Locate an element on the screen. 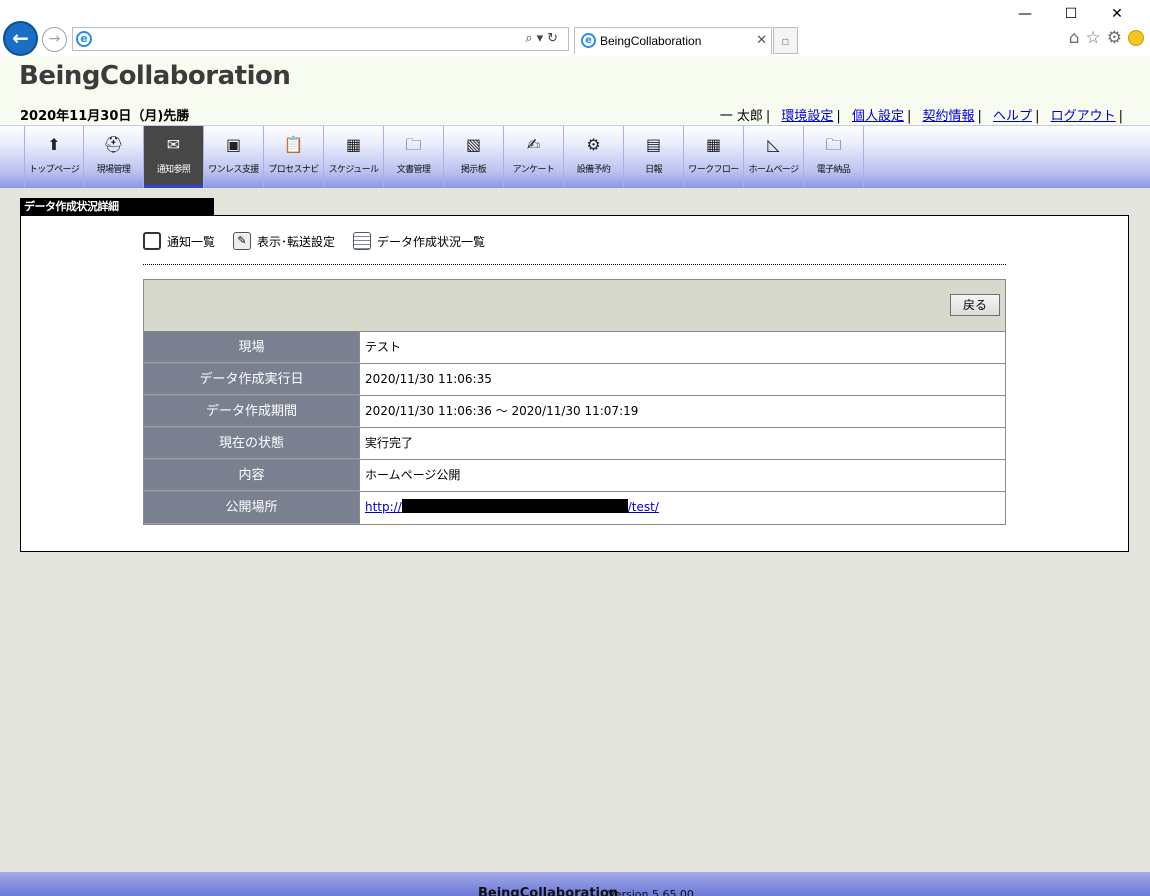 The width and height of the screenshot is (1150, 896). date-line: 2020年11月30日（月)先勝 is located at coordinates (105, 116).